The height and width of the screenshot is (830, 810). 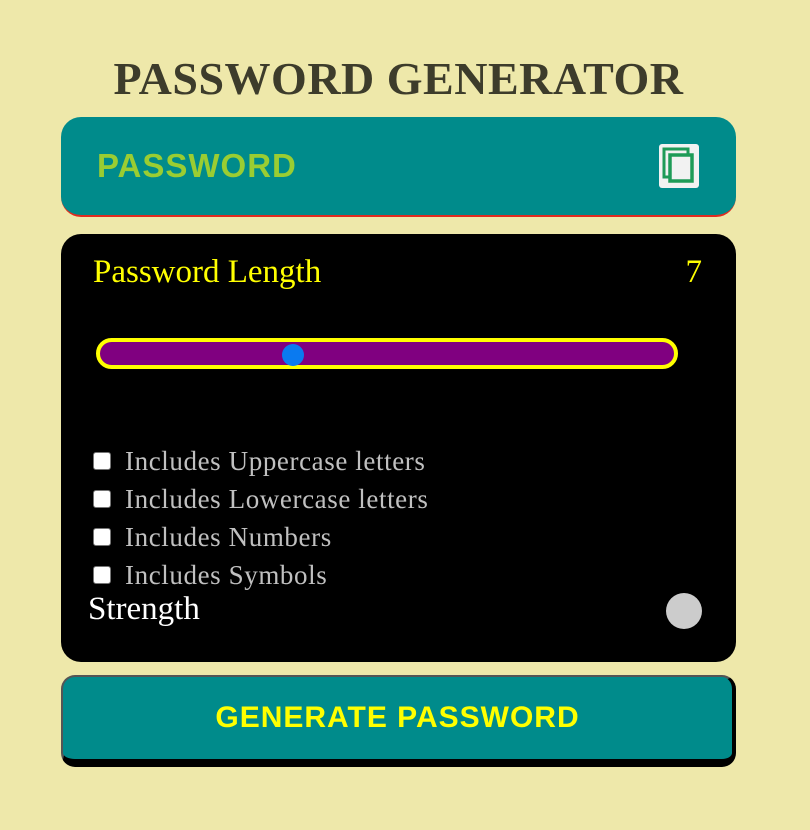 I want to click on symbols-label: Includes Symbols, so click(x=226, y=574).